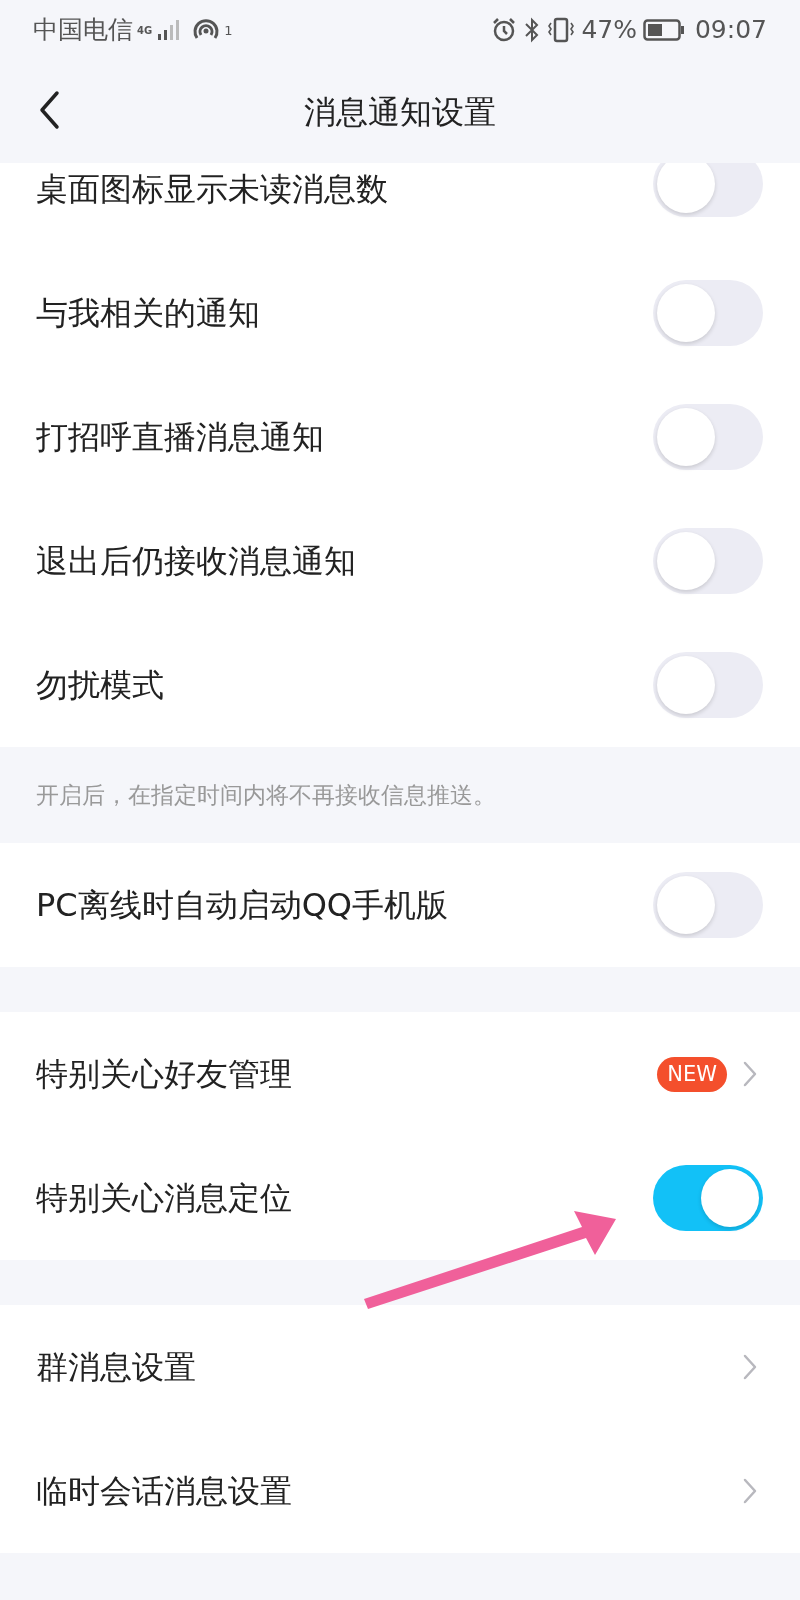 This screenshot has width=800, height=1600. I want to click on settings-row: 与我相关的通知, so click(400, 313).